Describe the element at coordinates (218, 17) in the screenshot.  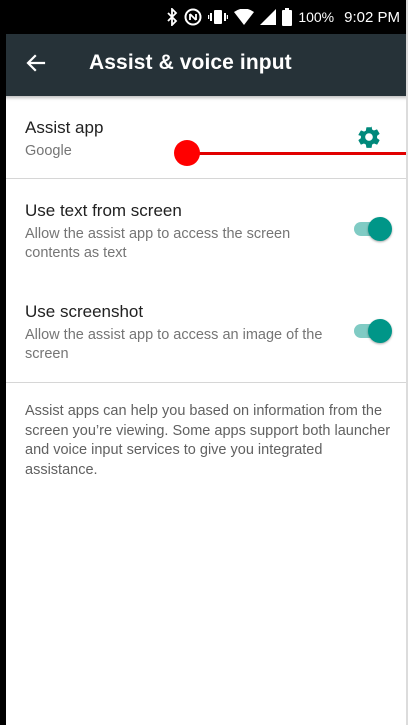
I see `vibrate-icon` at that location.